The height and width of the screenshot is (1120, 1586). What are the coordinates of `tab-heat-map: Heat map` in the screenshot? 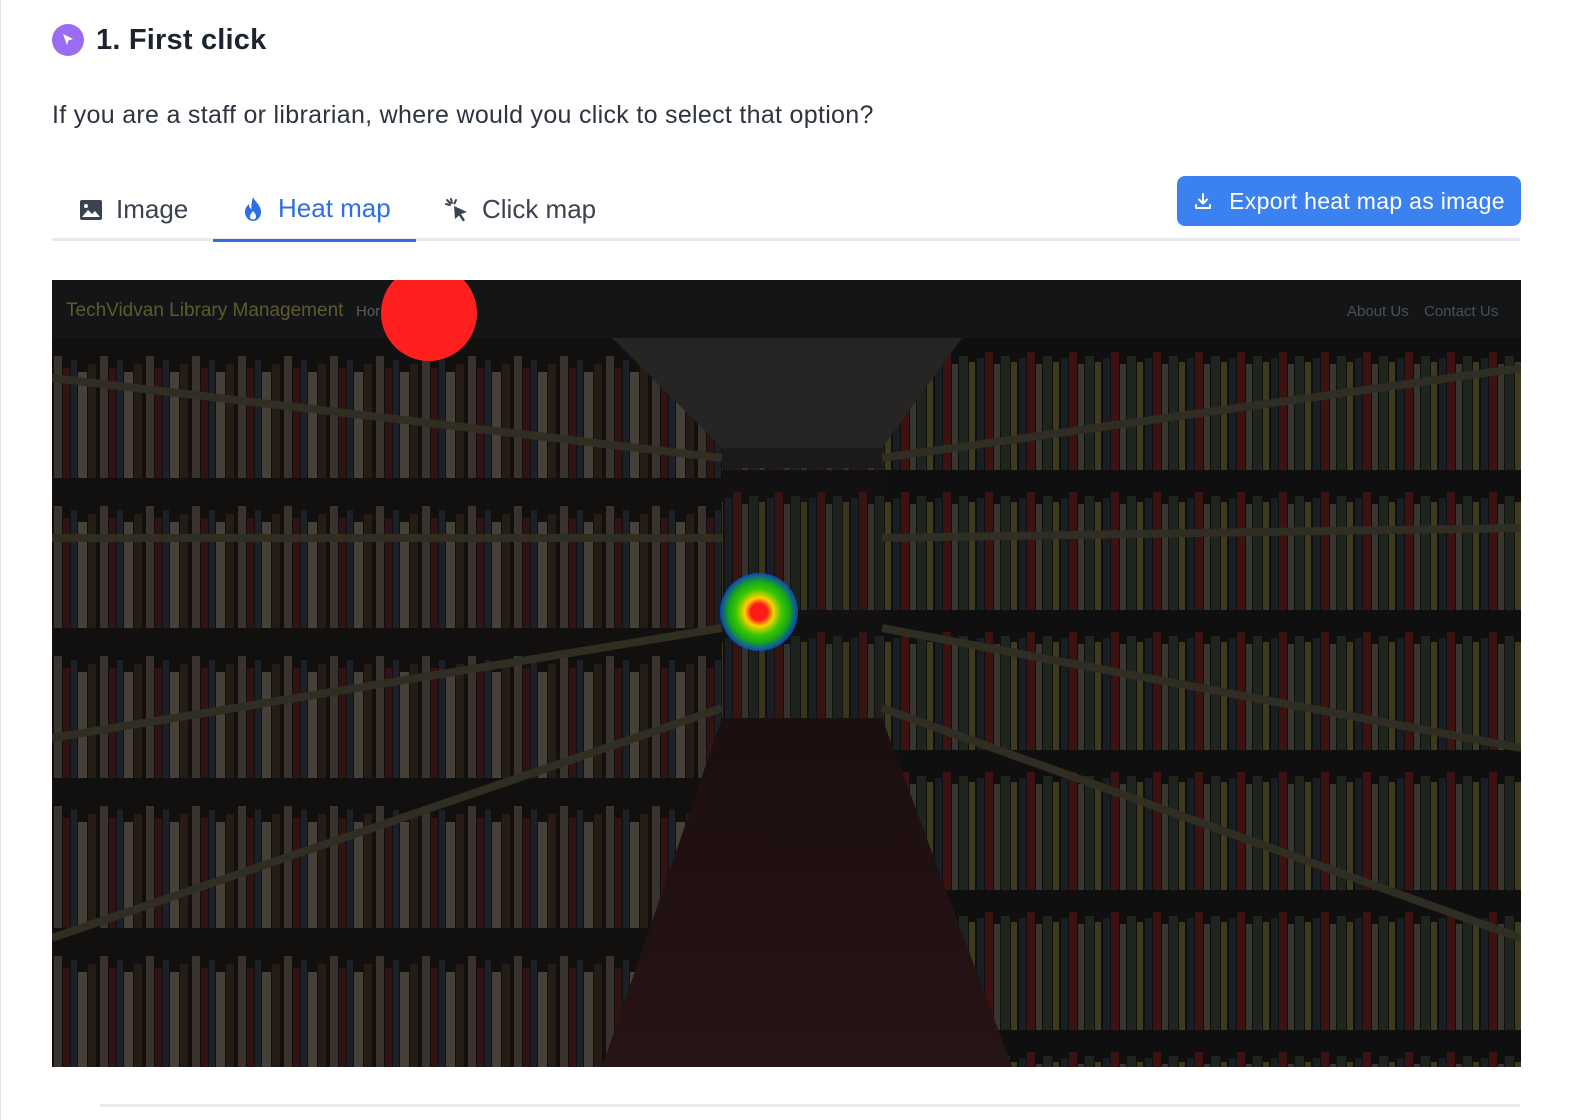 It's located at (314, 210).